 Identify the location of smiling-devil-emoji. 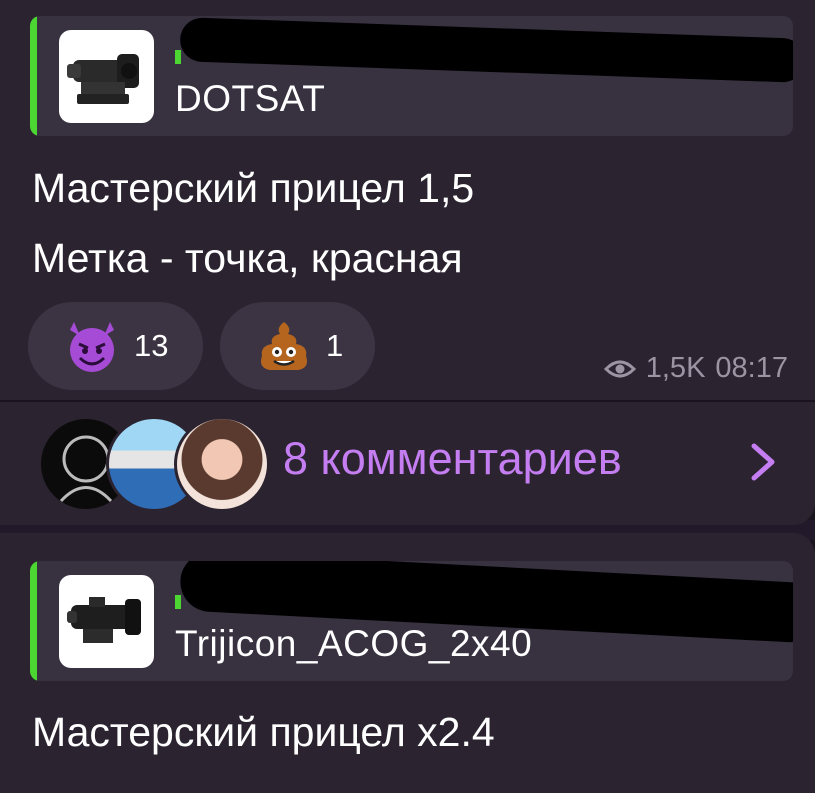
(92, 347).